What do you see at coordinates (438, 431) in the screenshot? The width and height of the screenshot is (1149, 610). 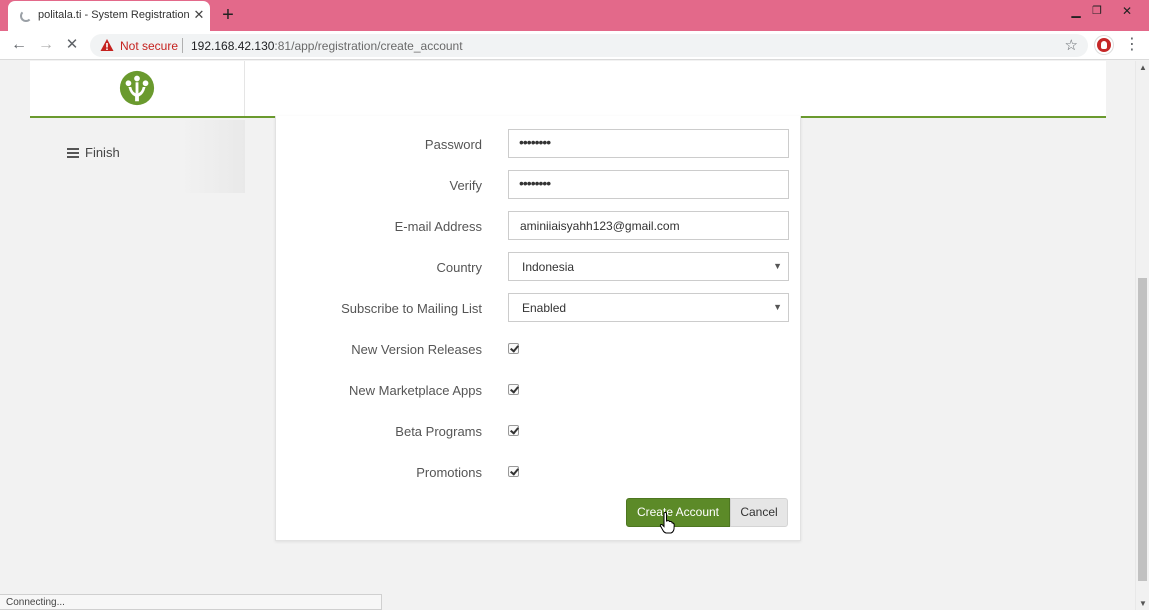 I see `beta-programs-label: Beta Programs` at bounding box center [438, 431].